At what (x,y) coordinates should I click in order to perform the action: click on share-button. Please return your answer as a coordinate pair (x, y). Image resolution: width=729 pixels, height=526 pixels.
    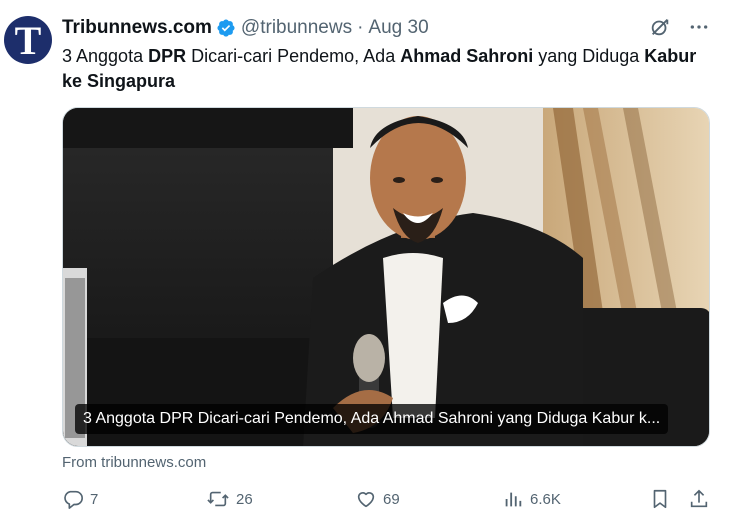
    Looking at the image, I should click on (702, 499).